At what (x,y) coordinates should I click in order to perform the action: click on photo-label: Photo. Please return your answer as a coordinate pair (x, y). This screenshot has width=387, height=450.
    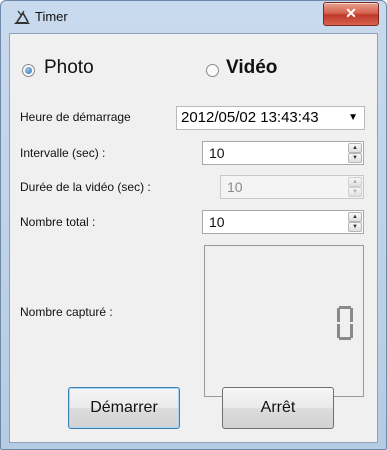
    Looking at the image, I should click on (69, 67).